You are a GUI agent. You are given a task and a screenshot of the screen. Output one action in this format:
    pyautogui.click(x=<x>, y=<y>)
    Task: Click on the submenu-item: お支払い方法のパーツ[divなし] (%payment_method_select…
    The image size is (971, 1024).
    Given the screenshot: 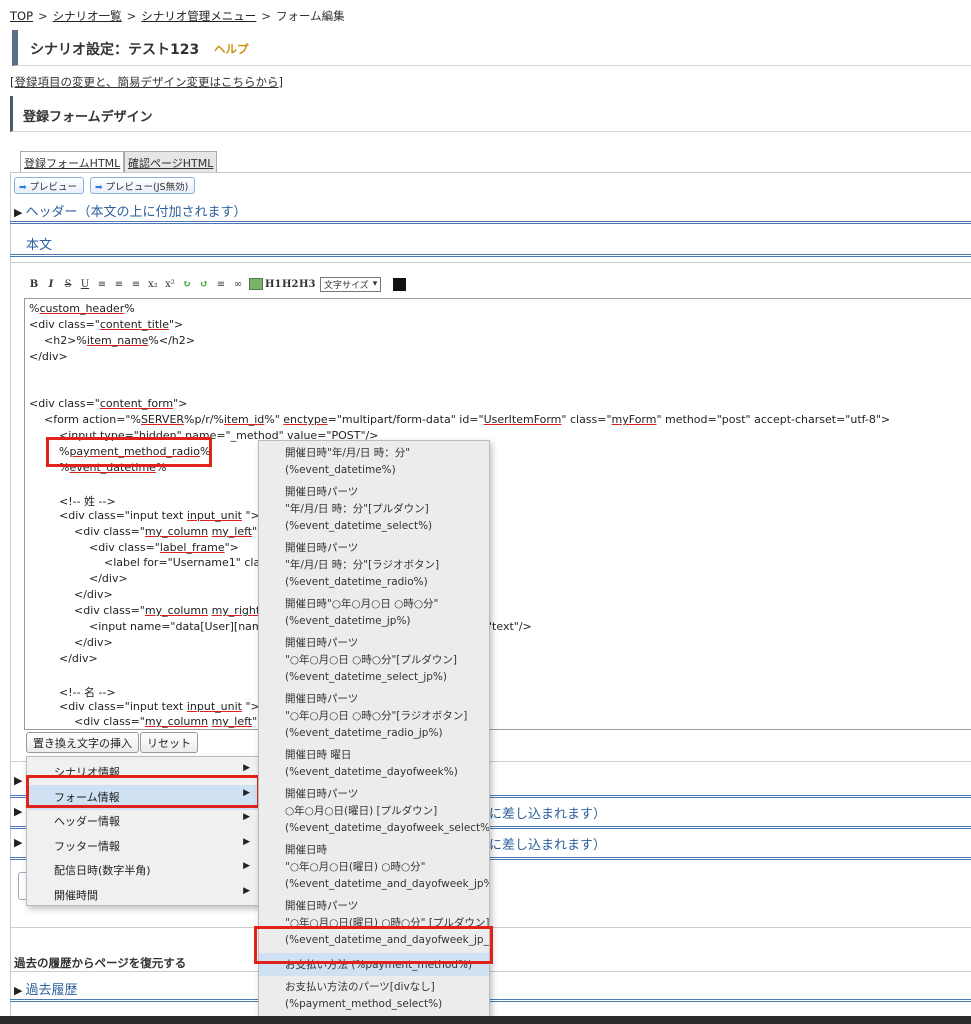 What is the action you would take?
    pyautogui.click(x=374, y=997)
    